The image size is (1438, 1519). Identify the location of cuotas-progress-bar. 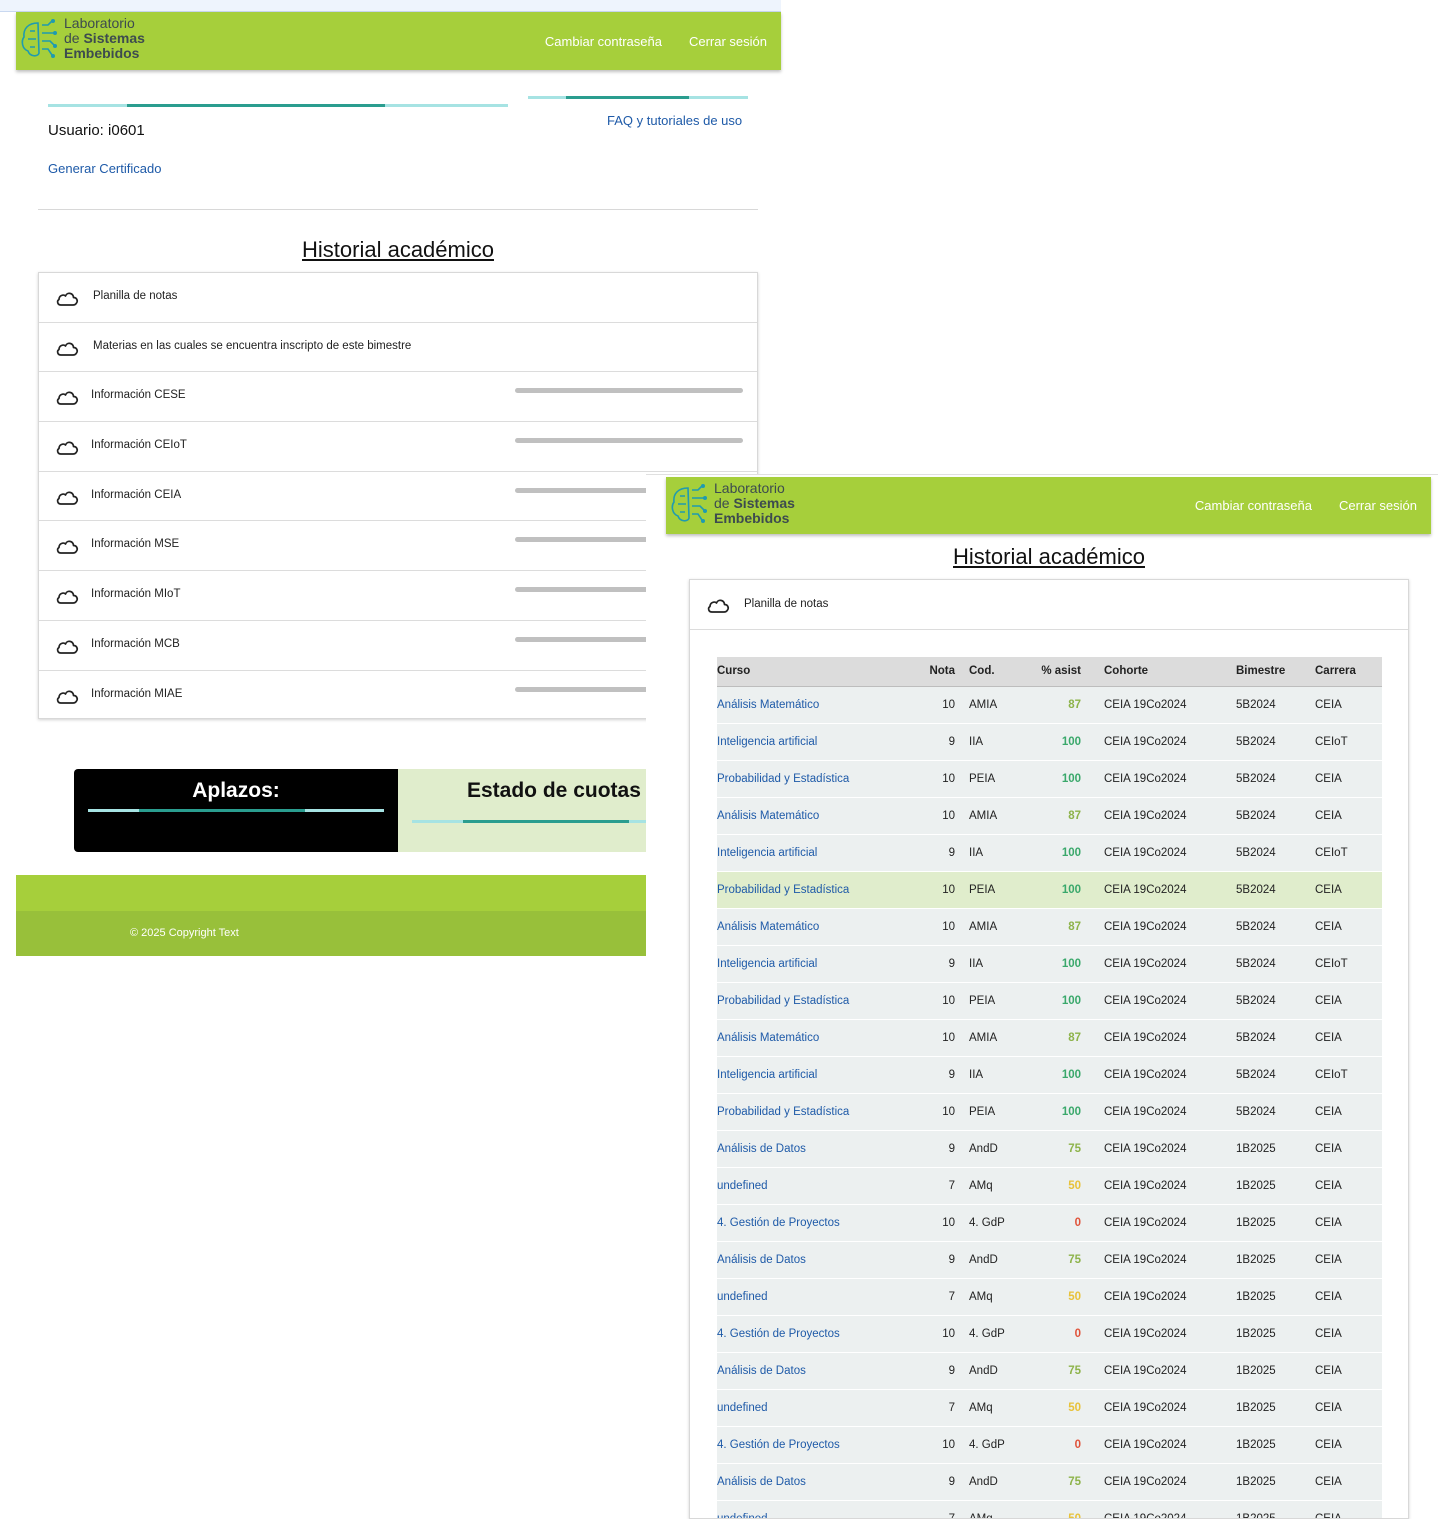
(529, 821).